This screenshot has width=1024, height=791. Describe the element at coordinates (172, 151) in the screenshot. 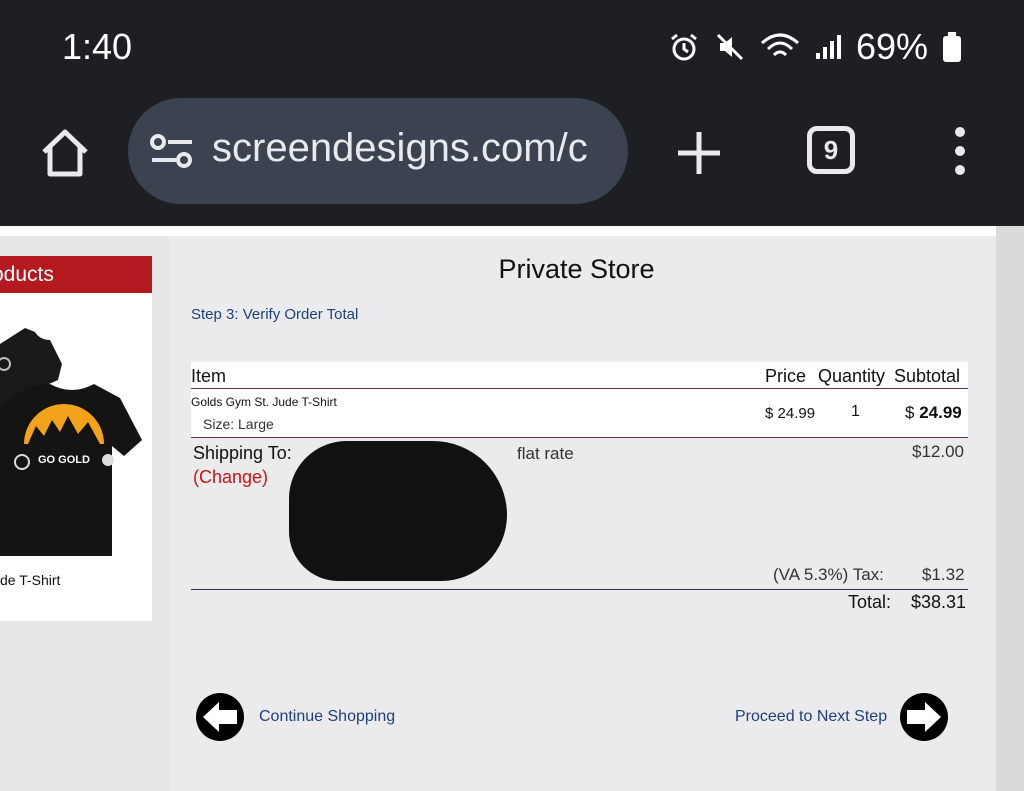

I see `site-settings-icon` at that location.